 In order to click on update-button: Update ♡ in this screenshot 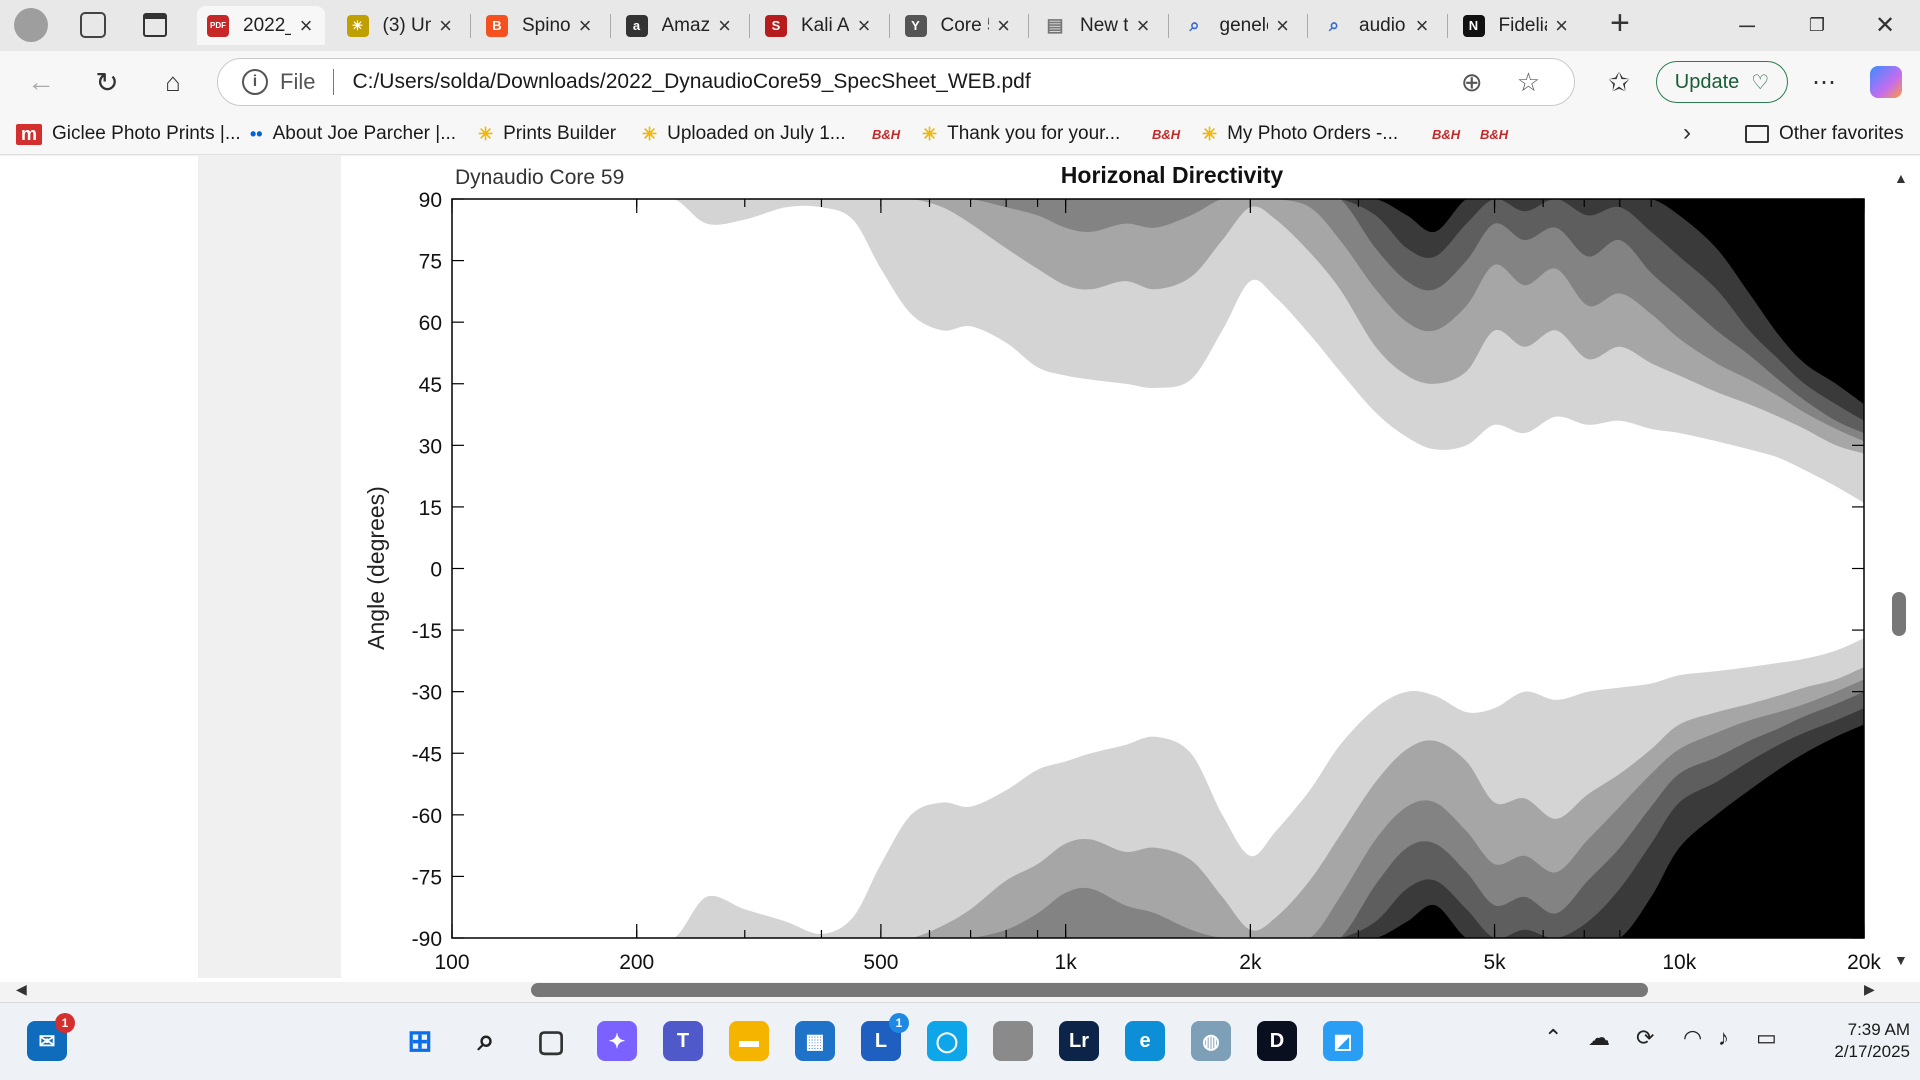, I will do `click(1722, 82)`.